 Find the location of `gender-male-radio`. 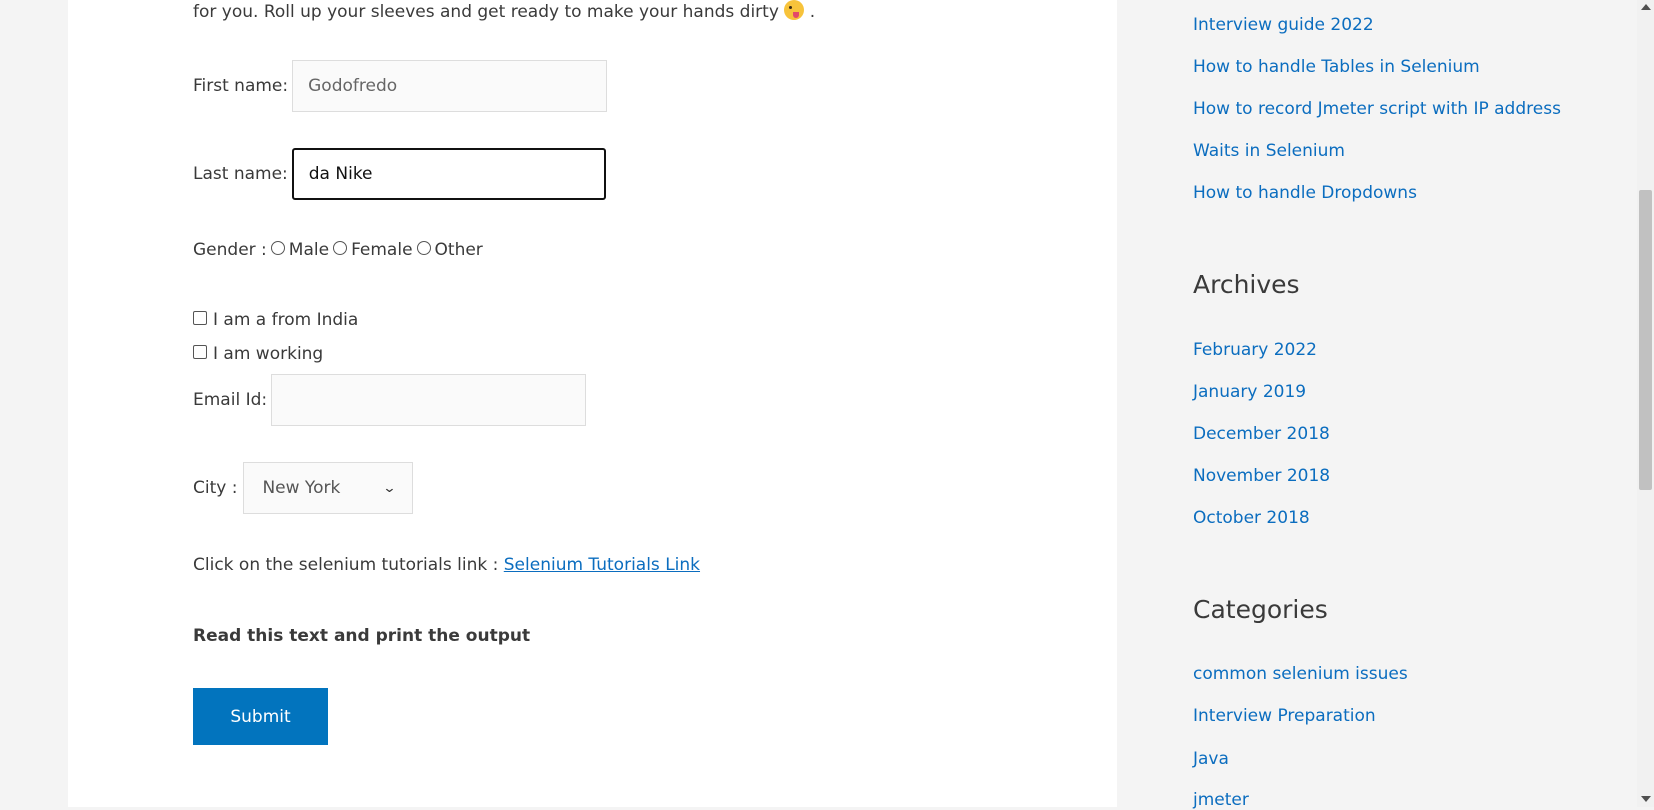

gender-male-radio is located at coordinates (277, 248).